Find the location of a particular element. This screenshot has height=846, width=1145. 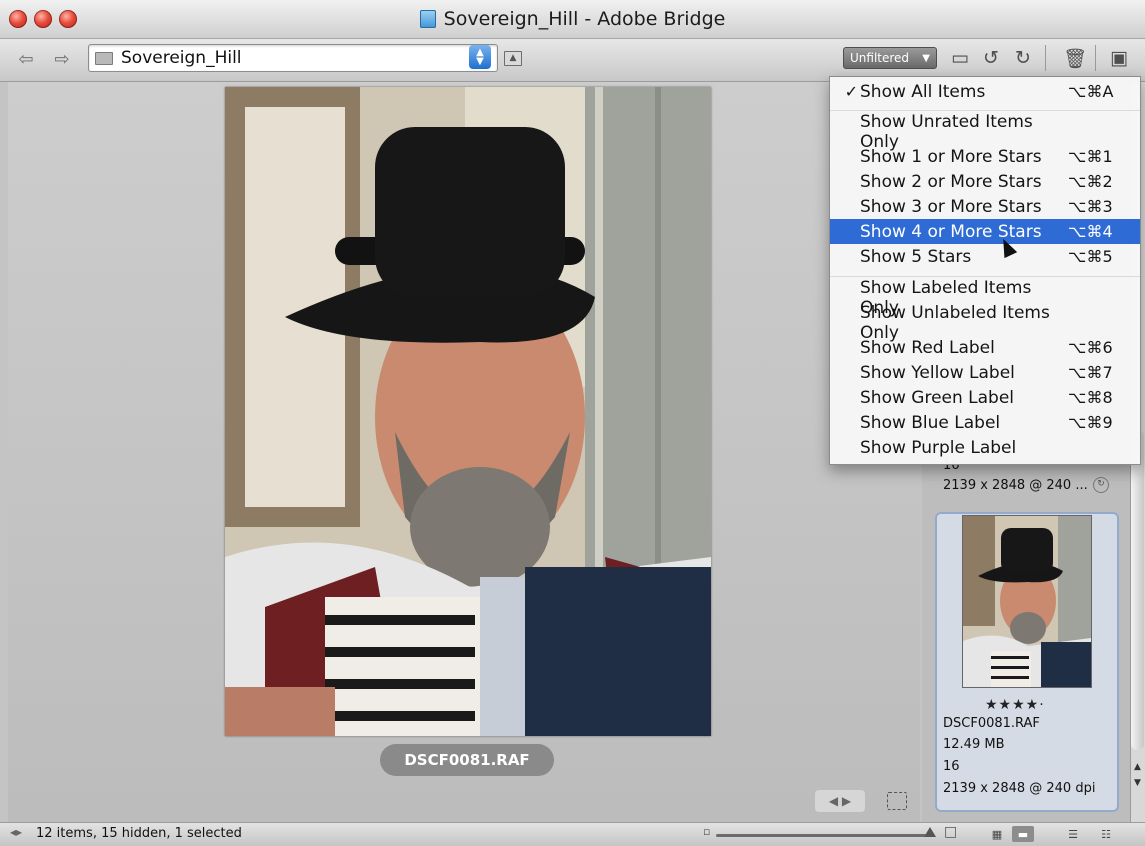

filter-dropdown-button: Unfiltered ▼ is located at coordinates (890, 58).